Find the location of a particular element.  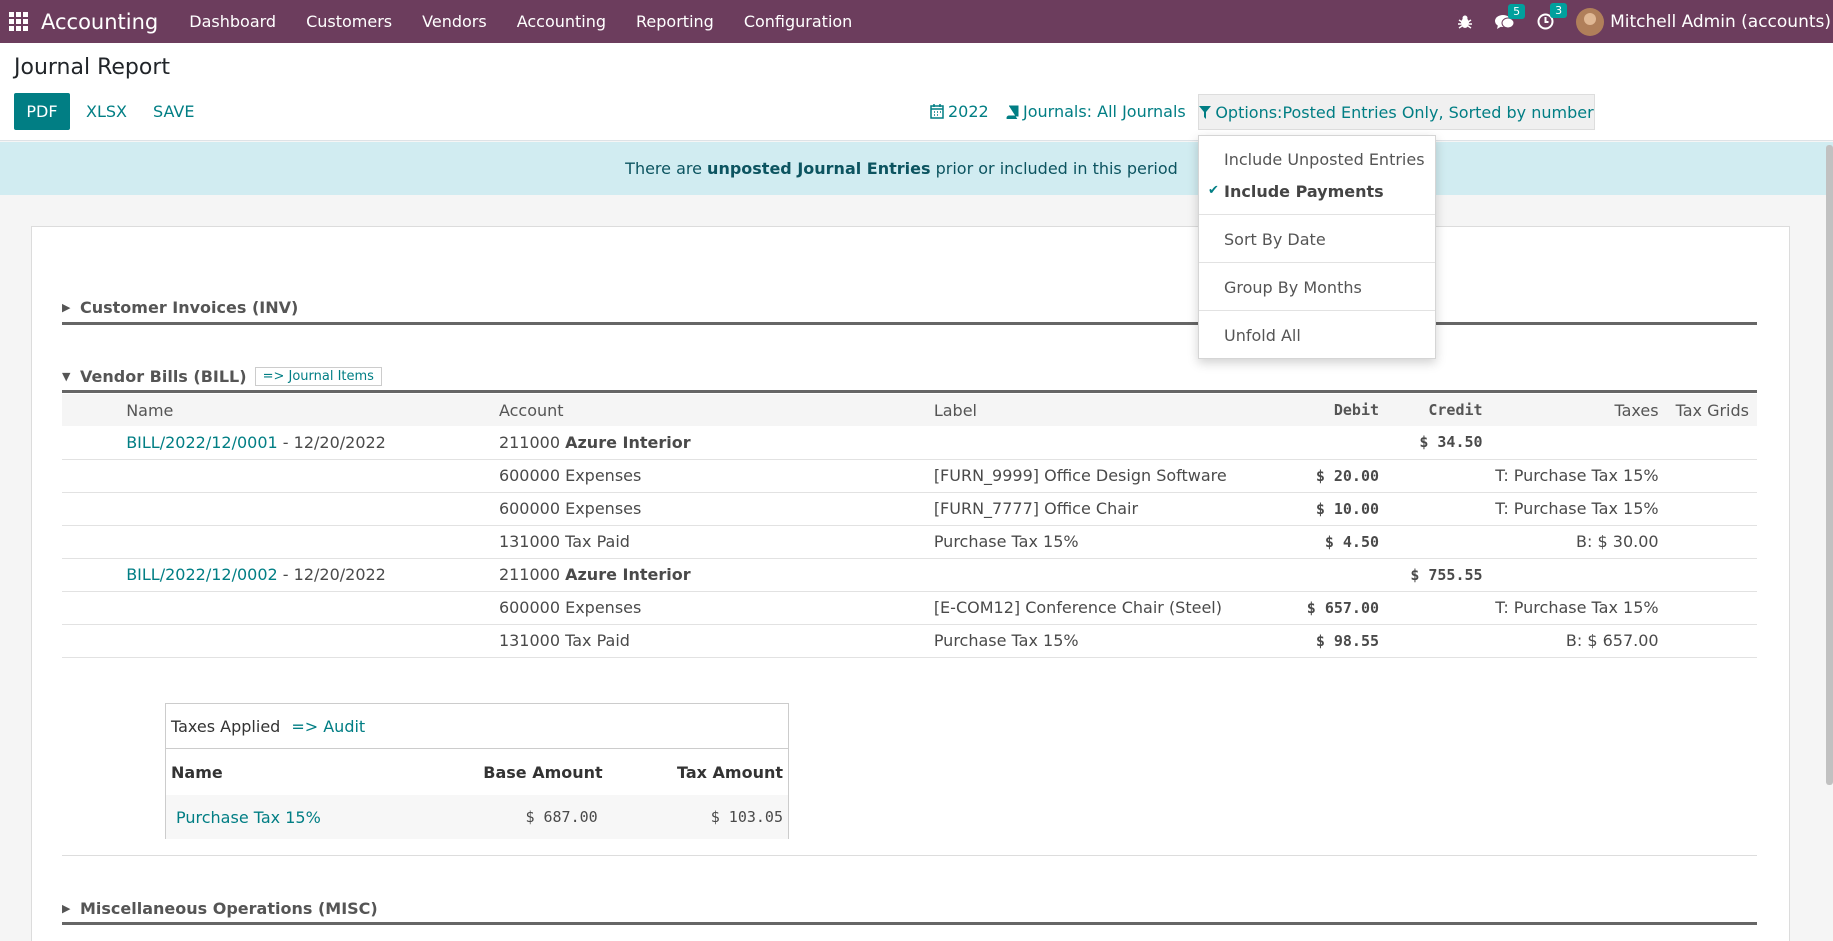

section-customer-invoices: ▶ Customer Invoices (INV) is located at coordinates (180, 307).